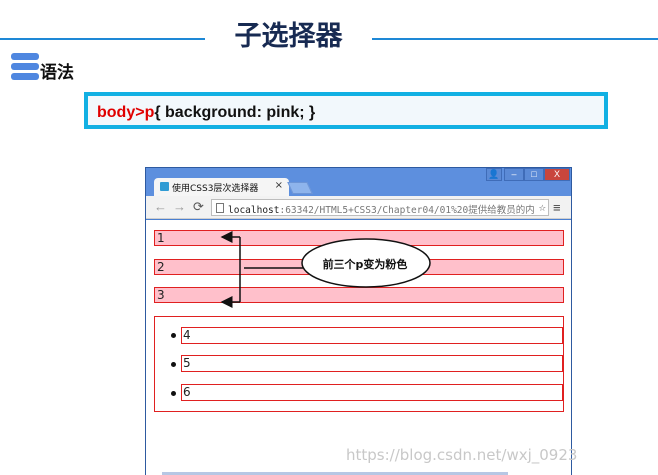 Image resolution: width=658 pixels, height=475 pixels. I want to click on list-container: 4 5 6, so click(359, 364).